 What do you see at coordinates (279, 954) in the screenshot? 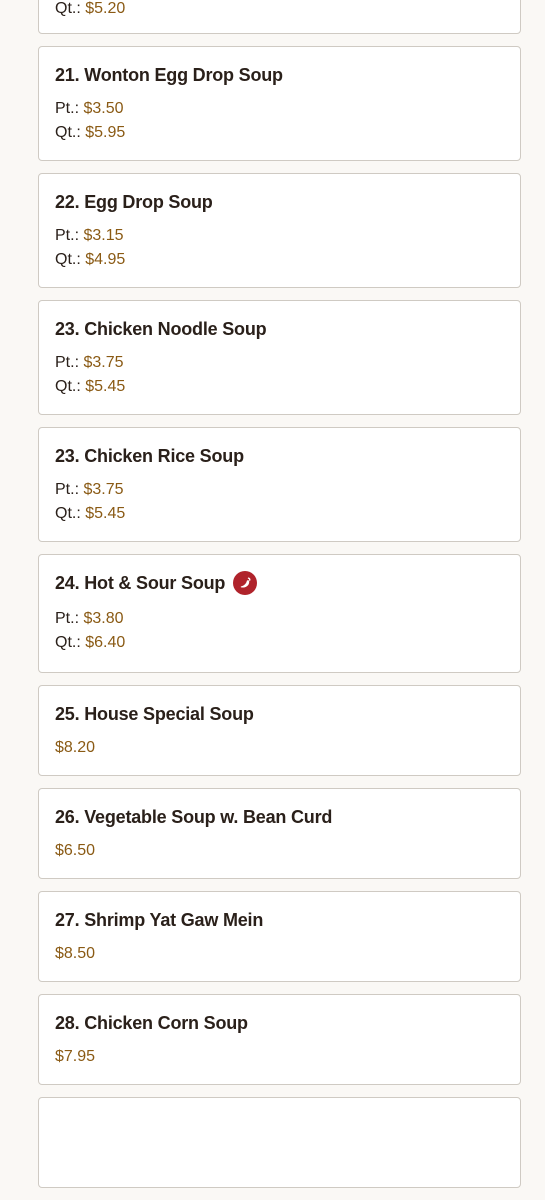
I see `price-line: $8.50` at bounding box center [279, 954].